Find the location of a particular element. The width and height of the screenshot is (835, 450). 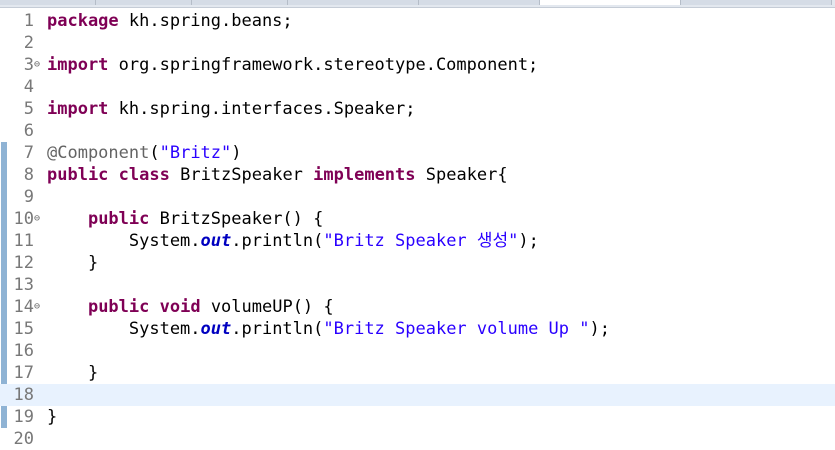

code-line: 16 is located at coordinates (417, 351).